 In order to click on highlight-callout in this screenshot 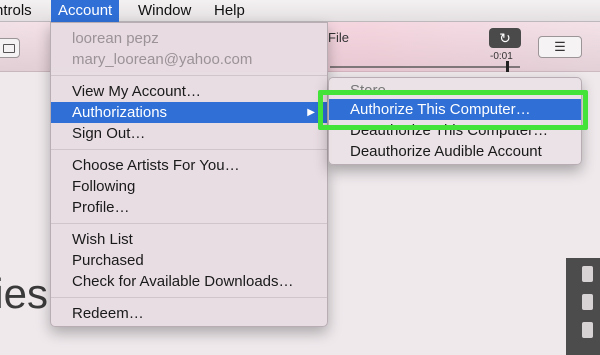, I will do `click(453, 110)`.